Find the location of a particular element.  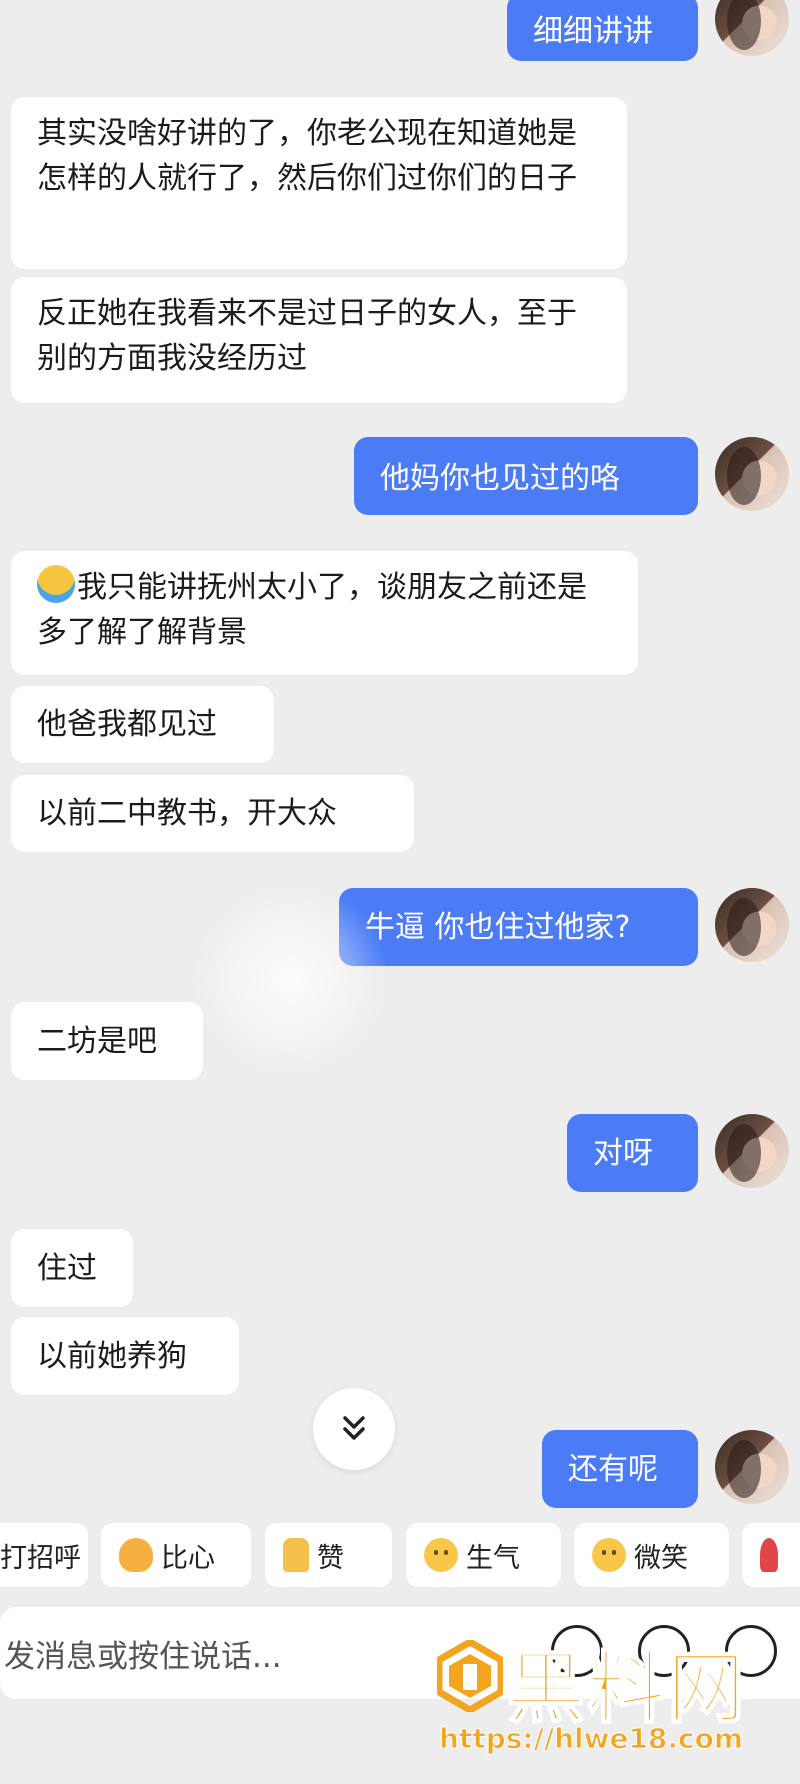

quick-reply-like: 赞 is located at coordinates (328, 1555).